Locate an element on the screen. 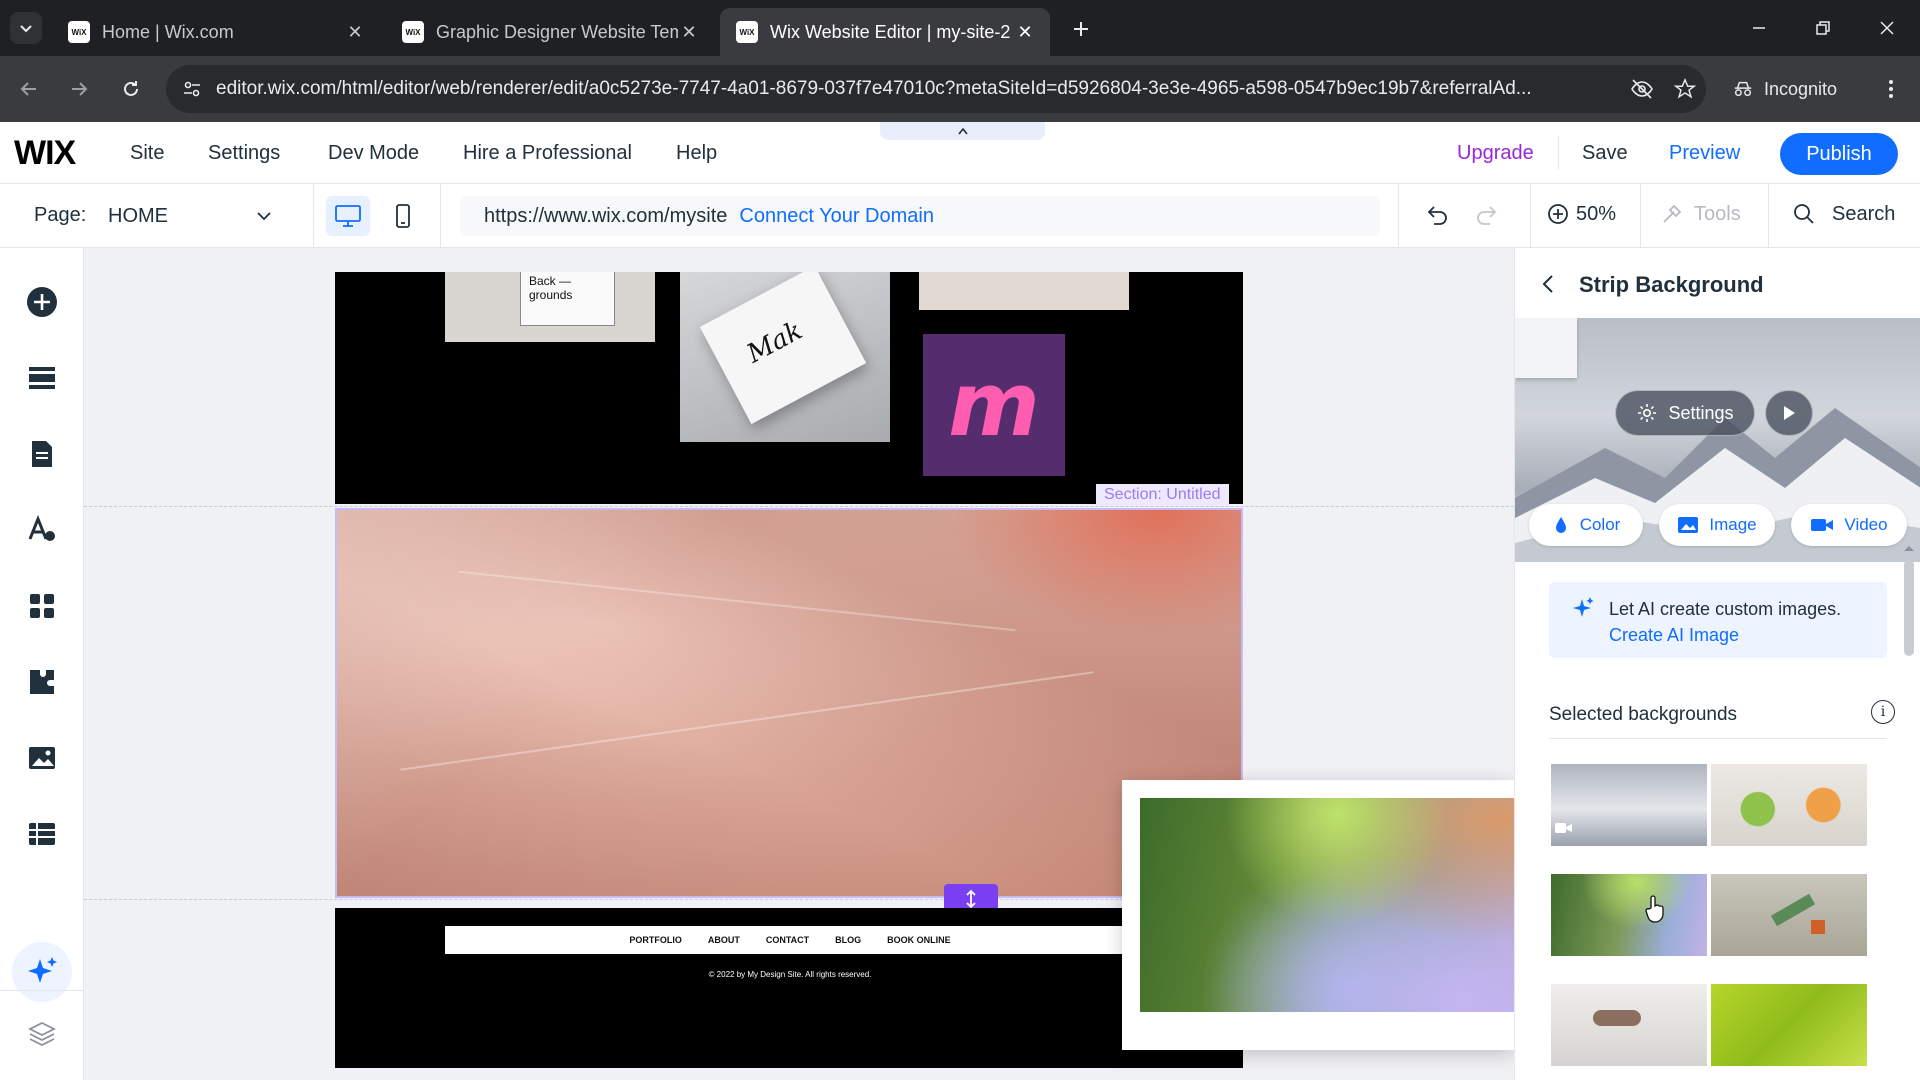 This screenshot has height=1080, width=1920. add-elements-button is located at coordinates (42, 302).